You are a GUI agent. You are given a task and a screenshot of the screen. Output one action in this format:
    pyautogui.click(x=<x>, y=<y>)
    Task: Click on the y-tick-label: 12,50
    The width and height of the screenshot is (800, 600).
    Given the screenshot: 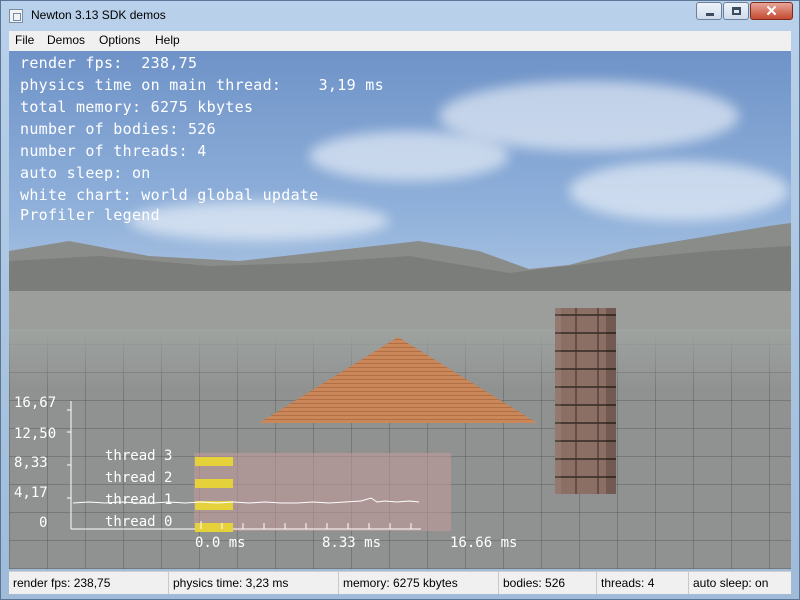 What is the action you would take?
    pyautogui.click(x=35, y=434)
    